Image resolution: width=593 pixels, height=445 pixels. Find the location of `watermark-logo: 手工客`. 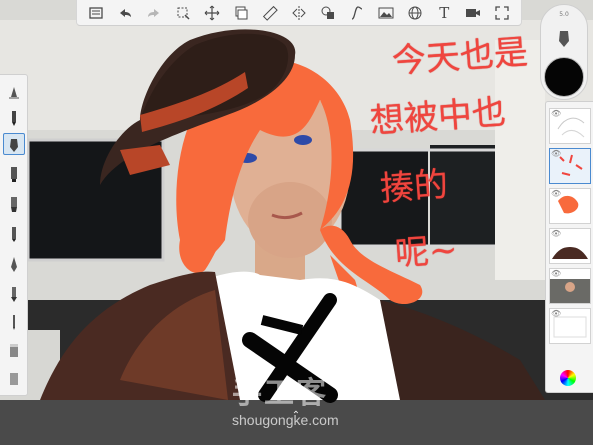

watermark-logo: 手工客 is located at coordinates (280, 393).